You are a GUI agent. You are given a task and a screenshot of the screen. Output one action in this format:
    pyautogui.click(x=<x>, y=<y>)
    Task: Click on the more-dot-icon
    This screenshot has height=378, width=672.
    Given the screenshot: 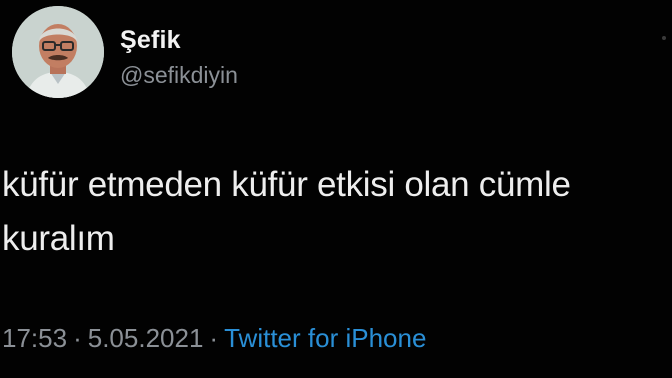 What is the action you would take?
    pyautogui.click(x=664, y=38)
    